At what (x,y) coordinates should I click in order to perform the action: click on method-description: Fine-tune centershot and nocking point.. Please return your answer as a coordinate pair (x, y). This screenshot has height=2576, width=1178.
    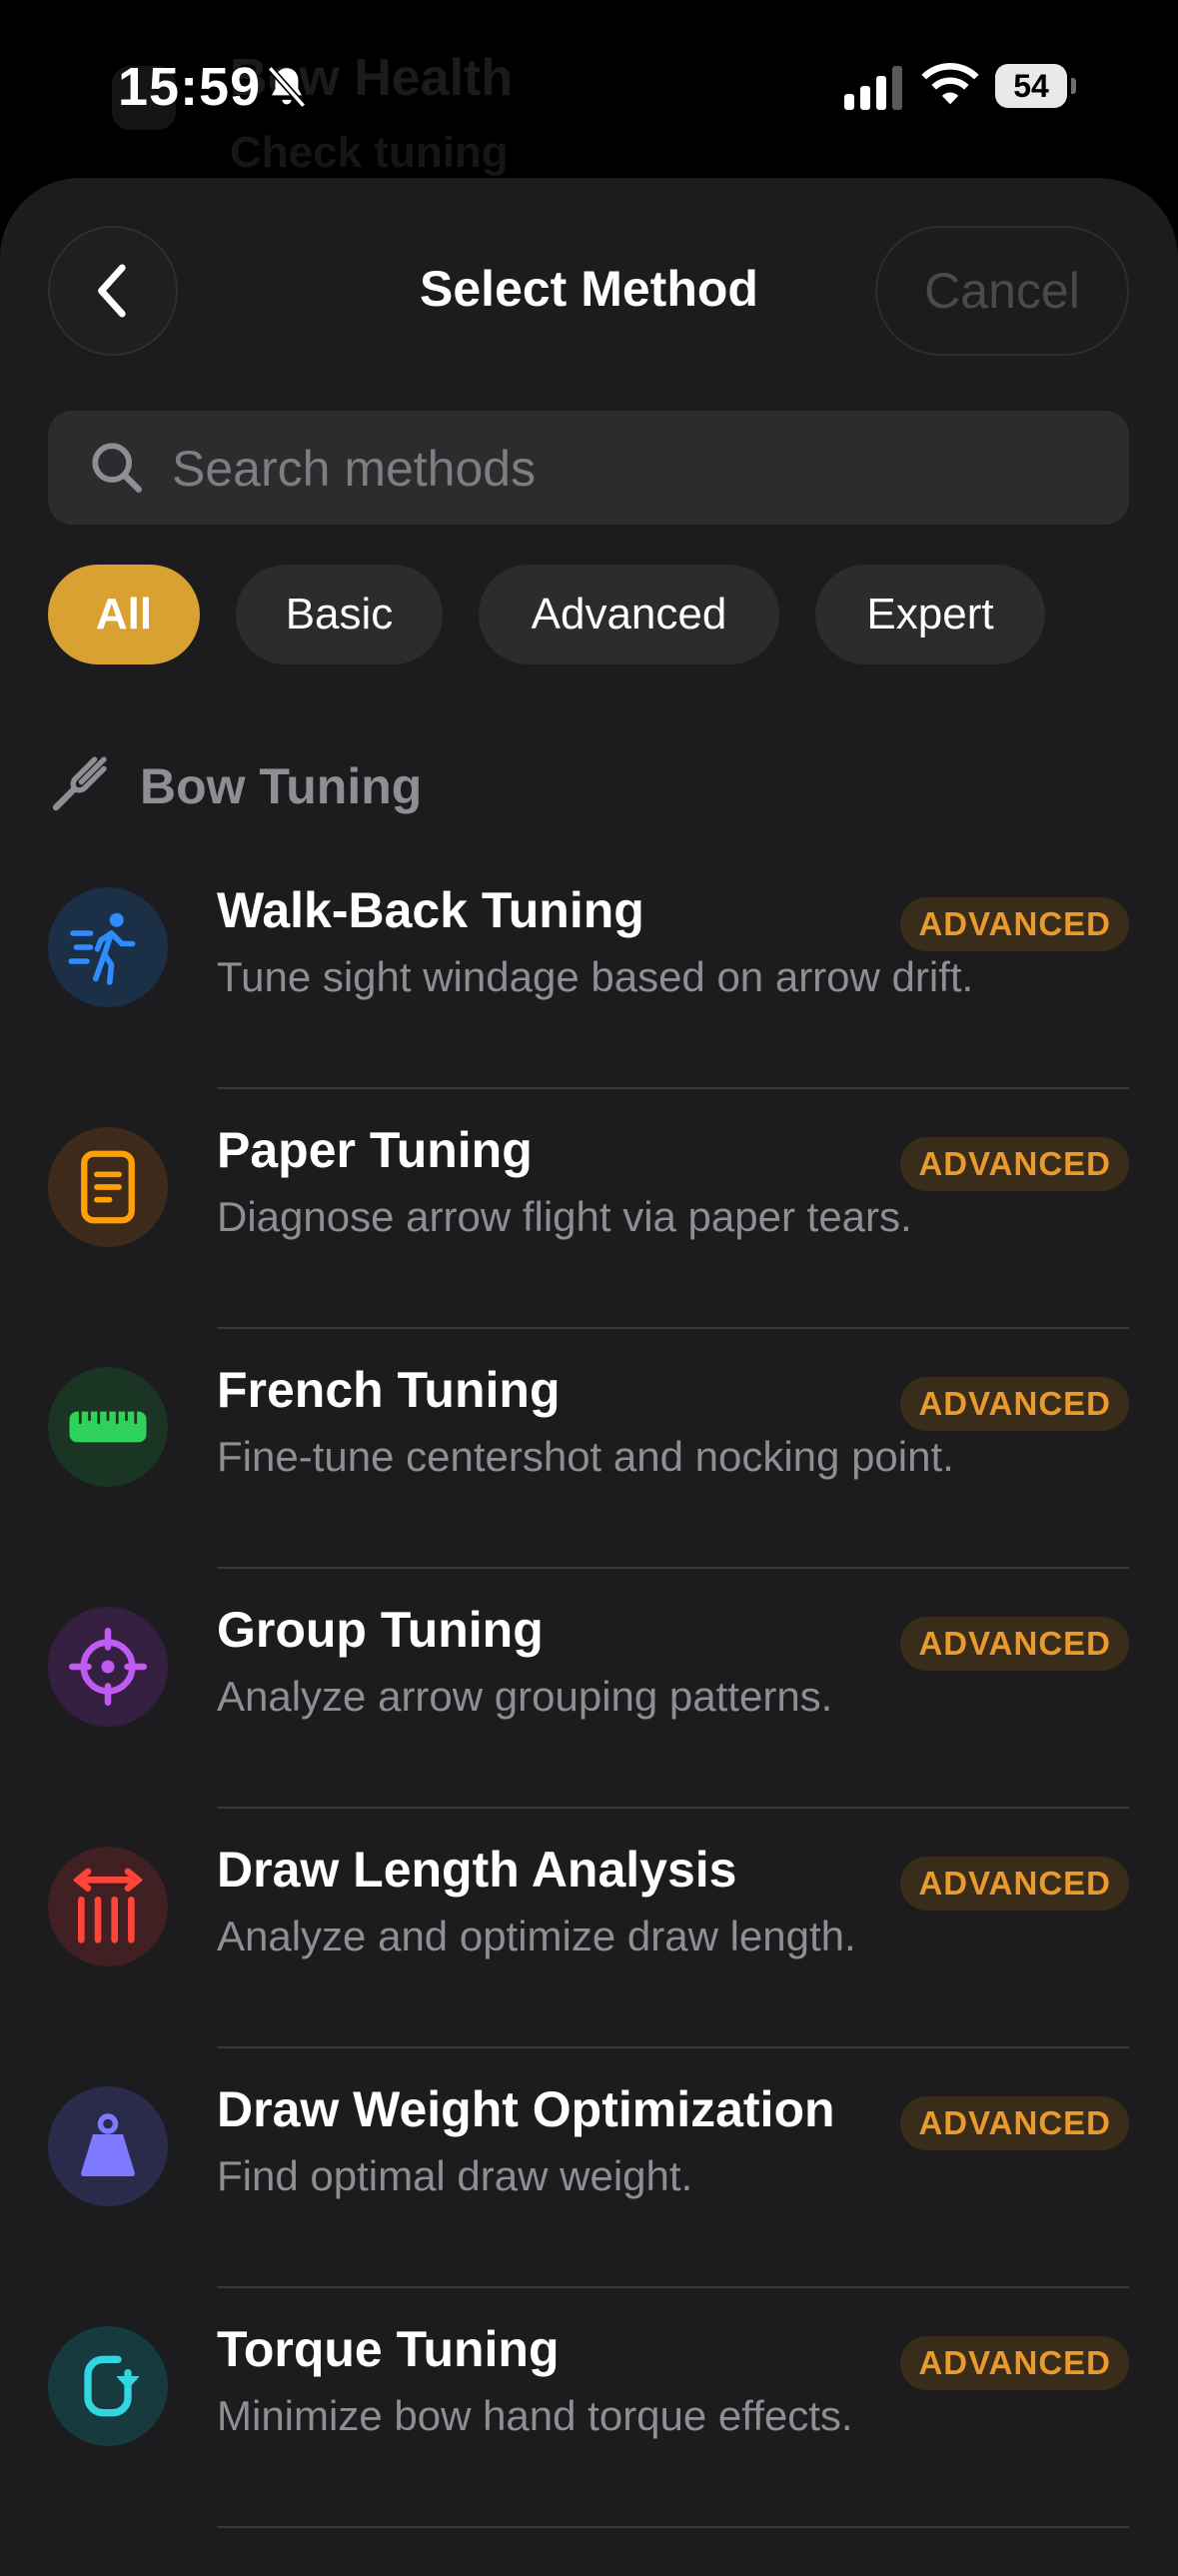
    Looking at the image, I should click on (585, 1456).